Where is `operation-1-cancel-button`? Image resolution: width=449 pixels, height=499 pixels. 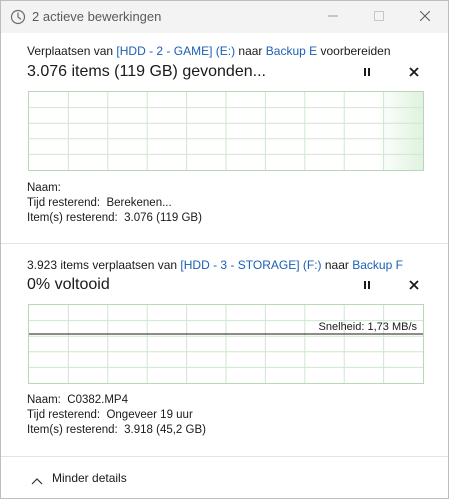
operation-1-cancel-button is located at coordinates (414, 73).